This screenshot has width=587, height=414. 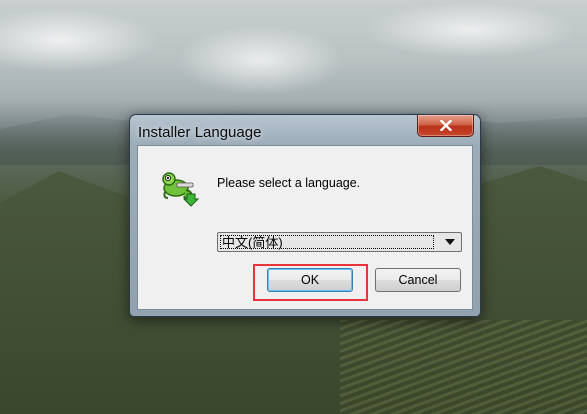 I want to click on close-button, so click(x=445, y=126).